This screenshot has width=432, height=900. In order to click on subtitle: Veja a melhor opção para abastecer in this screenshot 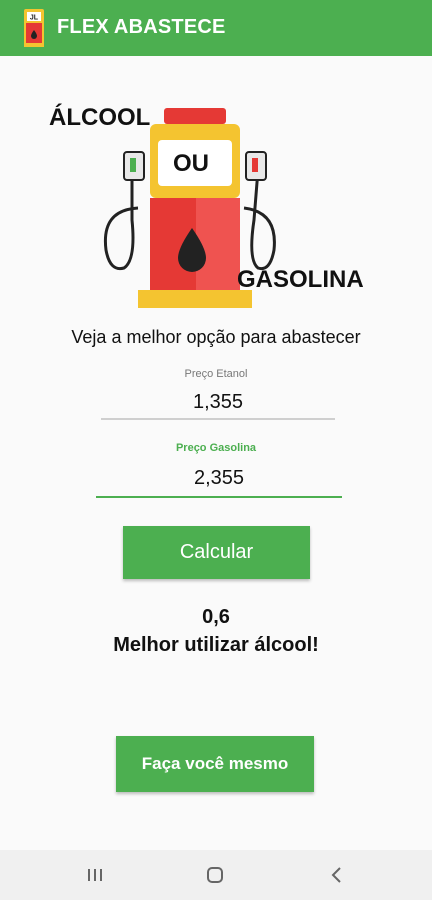, I will do `click(216, 337)`.